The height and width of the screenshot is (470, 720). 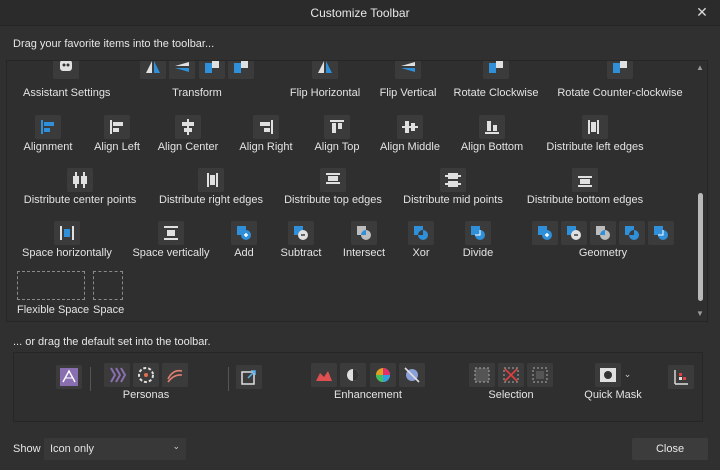 I want to click on enhancement-group: Enhancement, so click(x=368, y=382).